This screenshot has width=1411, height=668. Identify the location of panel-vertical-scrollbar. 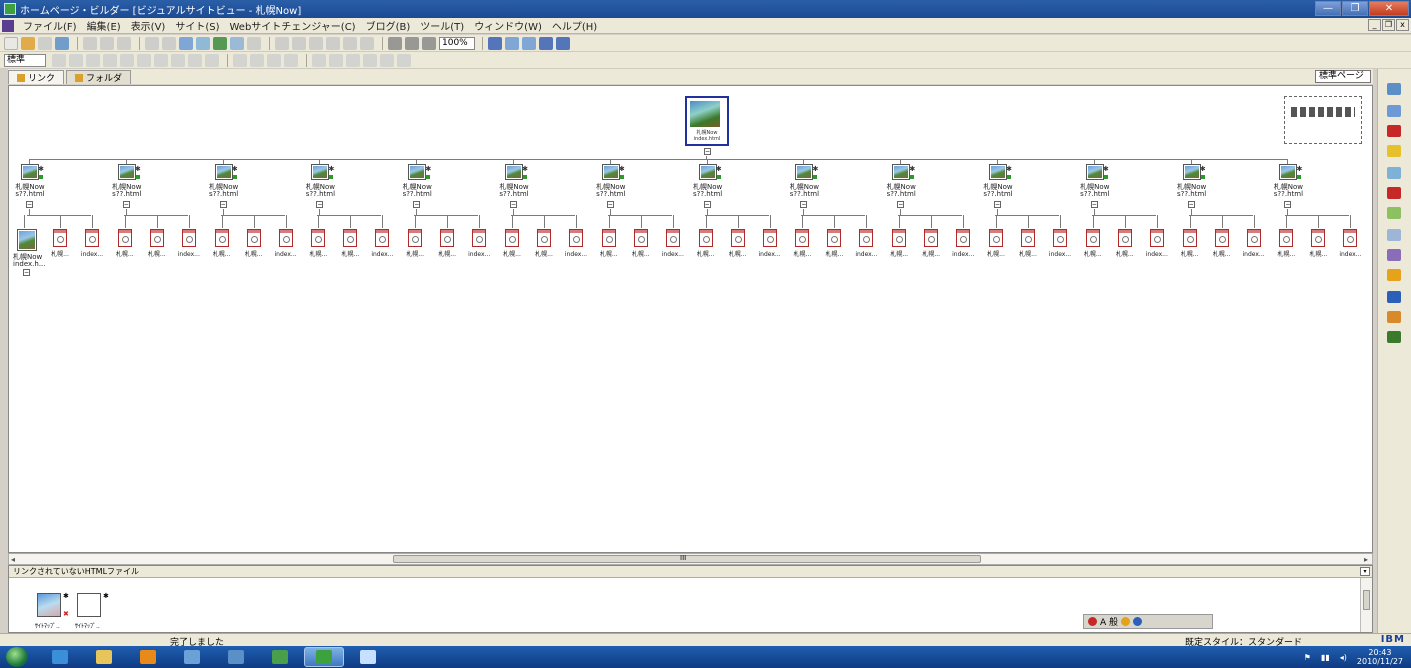
(1366, 605).